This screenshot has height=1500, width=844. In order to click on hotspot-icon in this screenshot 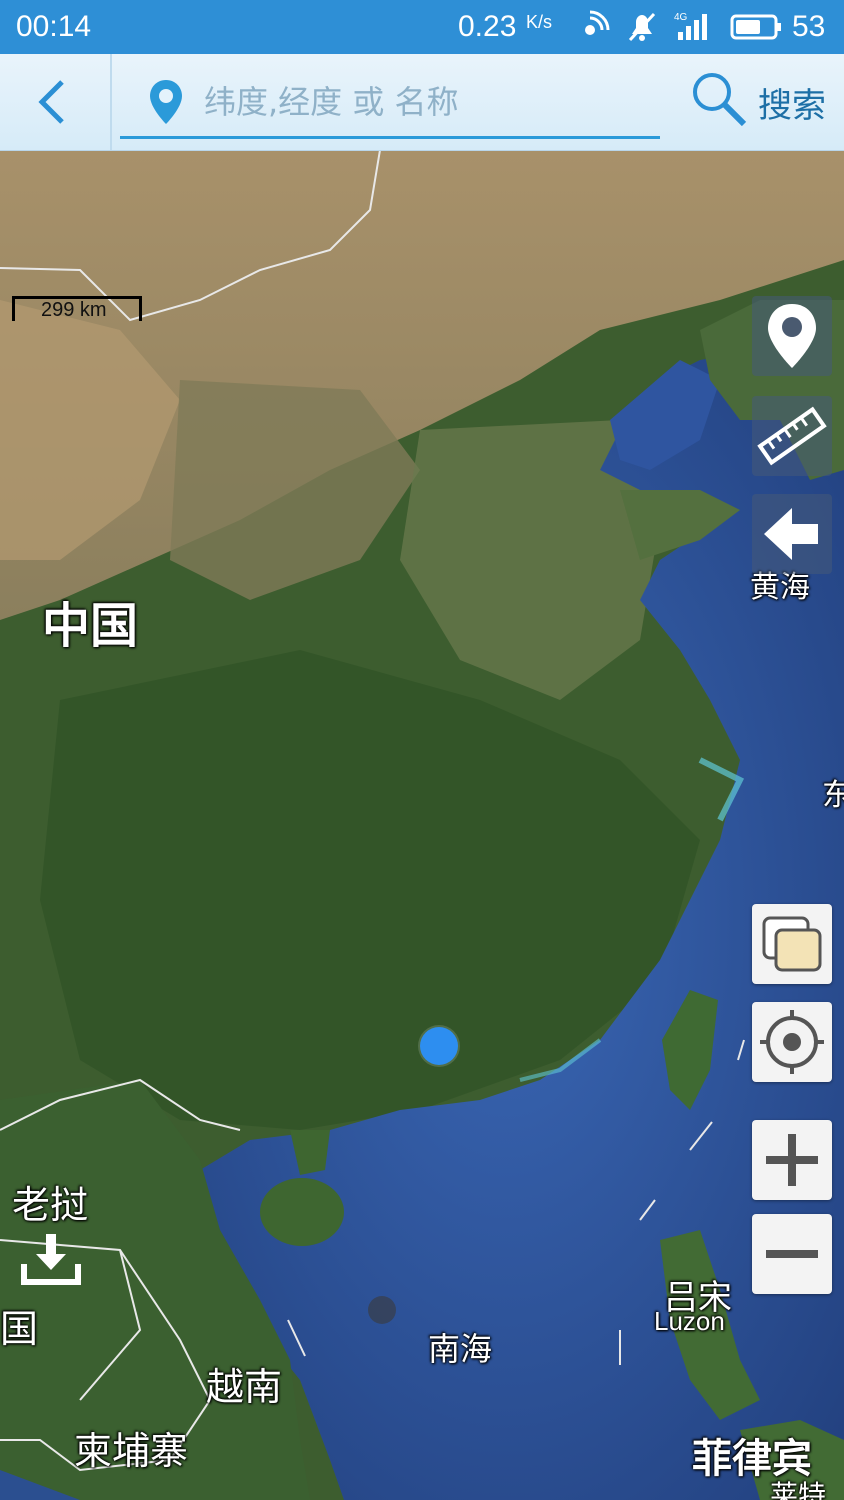, I will do `click(597, 22)`.